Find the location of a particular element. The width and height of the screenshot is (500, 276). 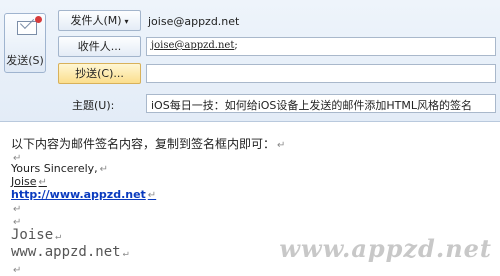

signature-name-large: Joise ↵ is located at coordinates (36, 235).